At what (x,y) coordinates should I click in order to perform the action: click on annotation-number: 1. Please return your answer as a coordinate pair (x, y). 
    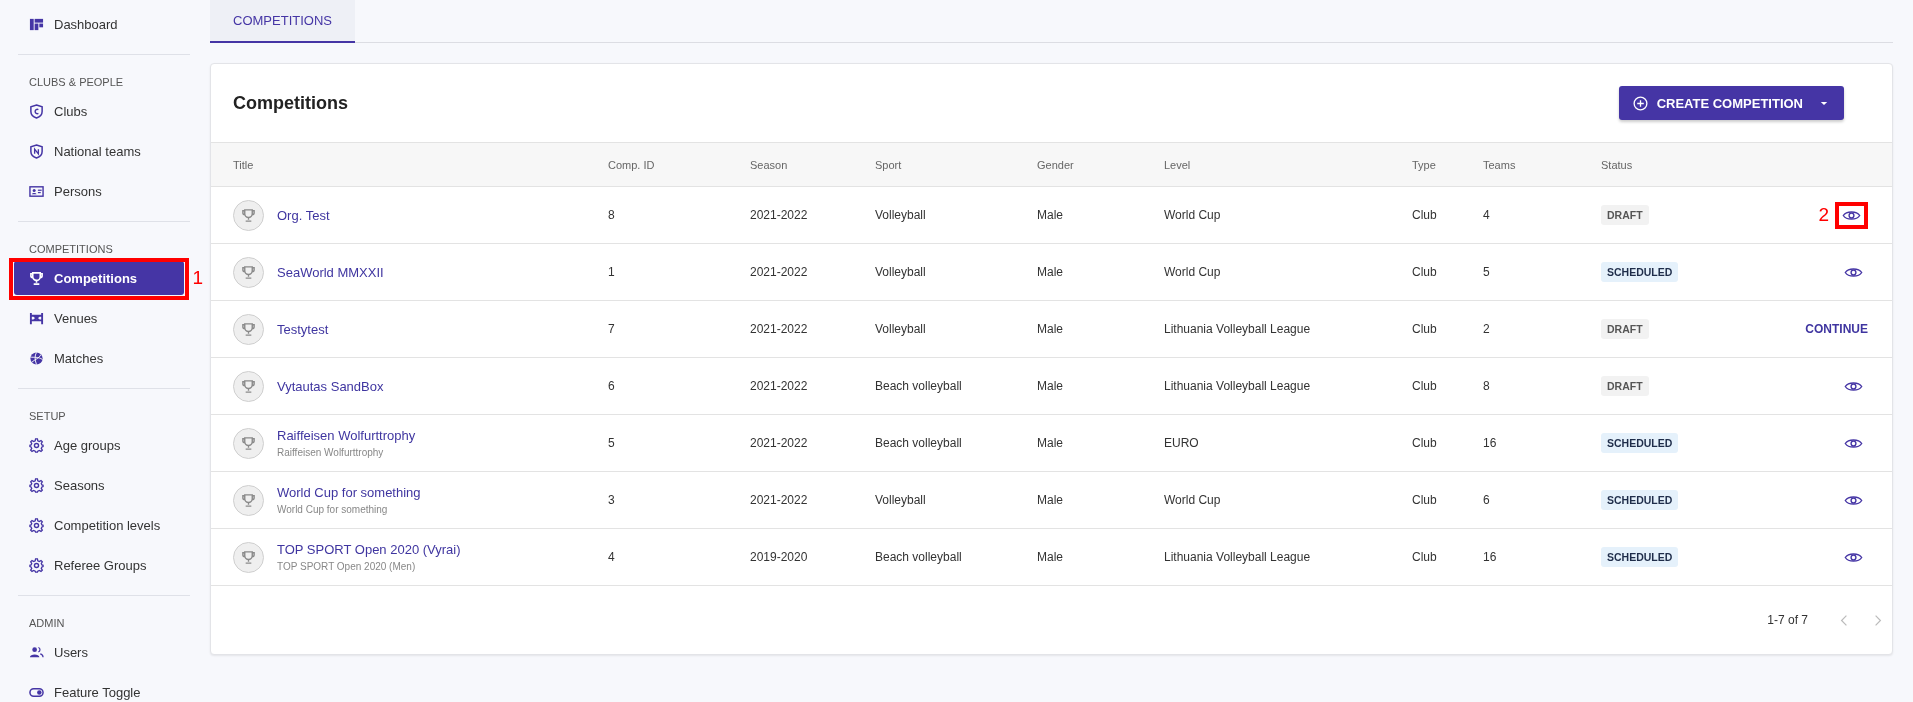
    Looking at the image, I should click on (197, 278).